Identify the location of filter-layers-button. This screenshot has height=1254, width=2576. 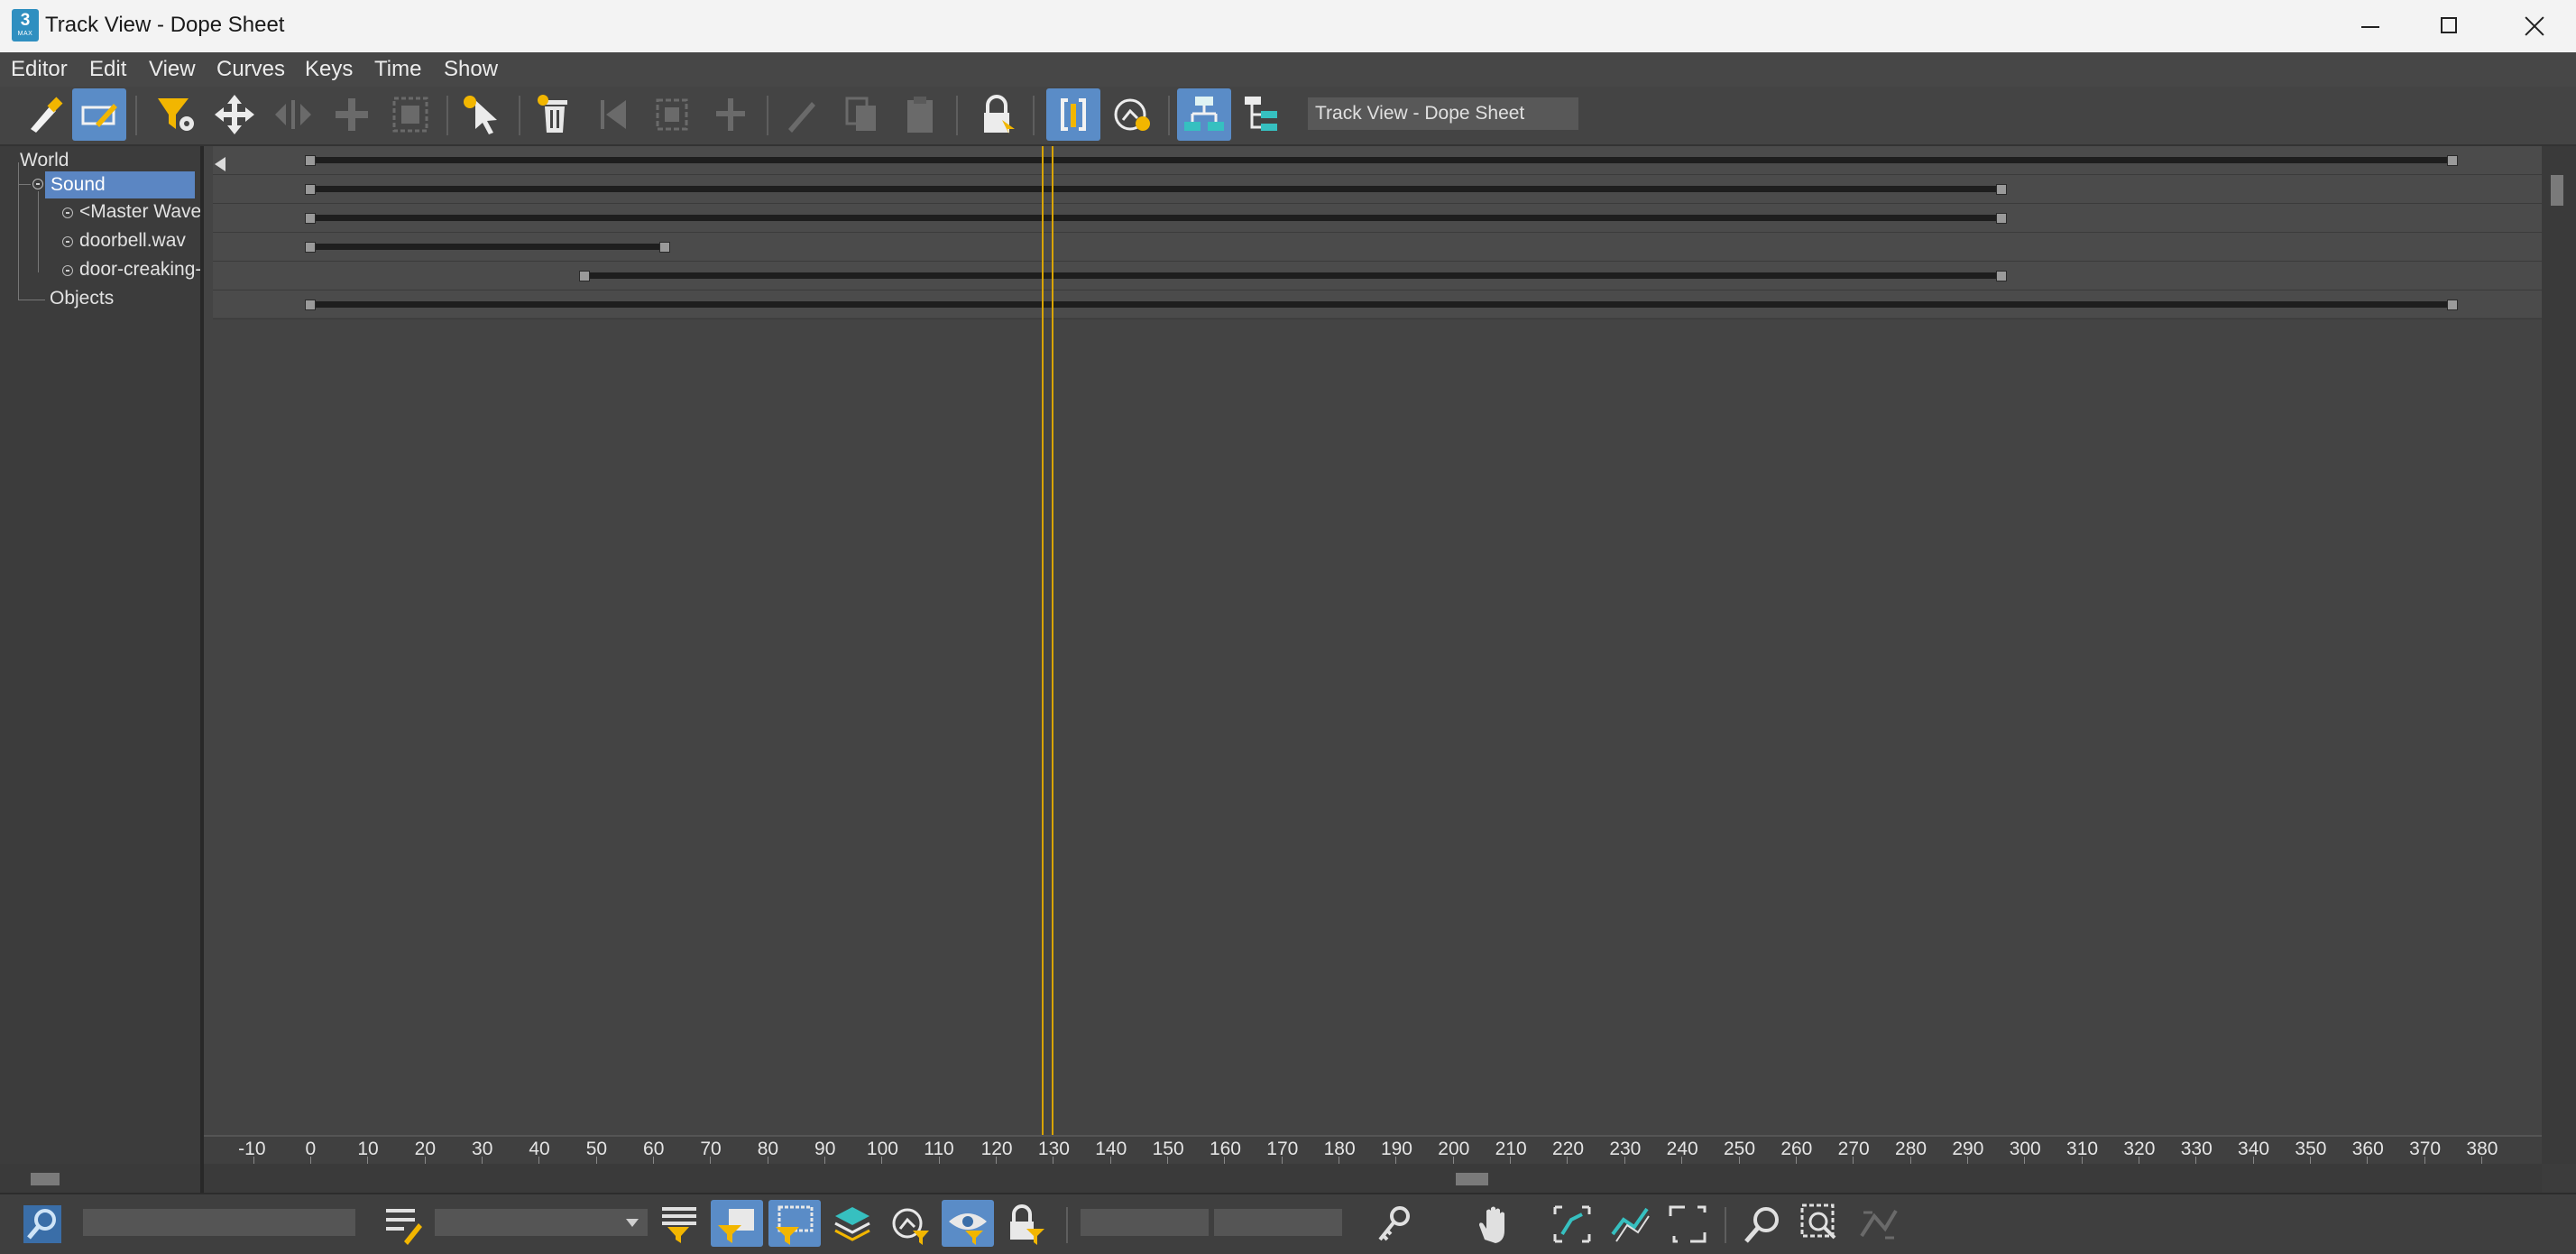
(852, 1223).